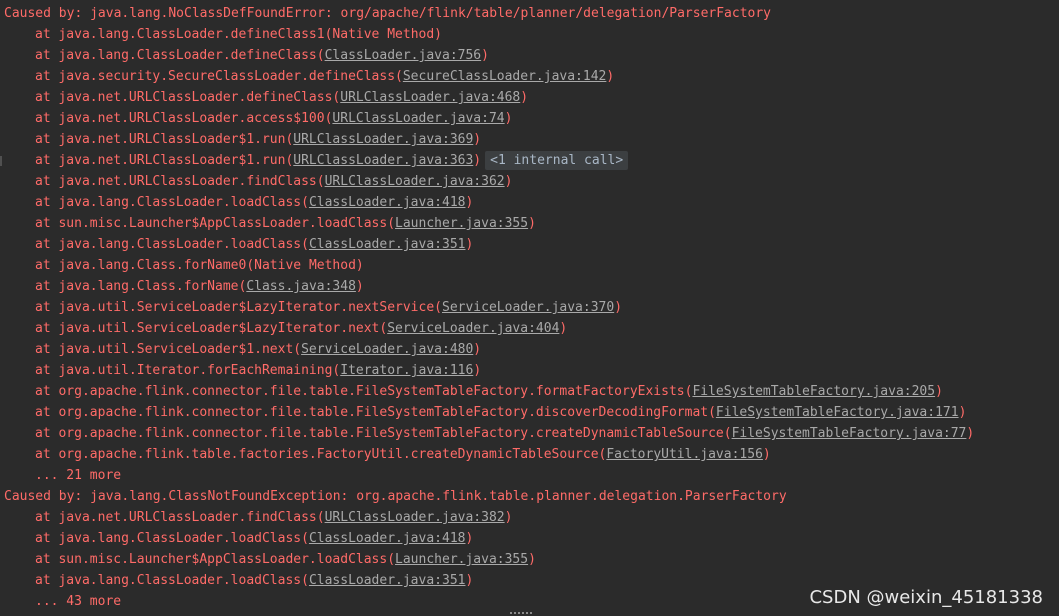 The width and height of the screenshot is (1059, 616). Describe the element at coordinates (184, 370) in the screenshot. I see `frame-method: at java.util.Iterator.forEachRemaining` at that location.